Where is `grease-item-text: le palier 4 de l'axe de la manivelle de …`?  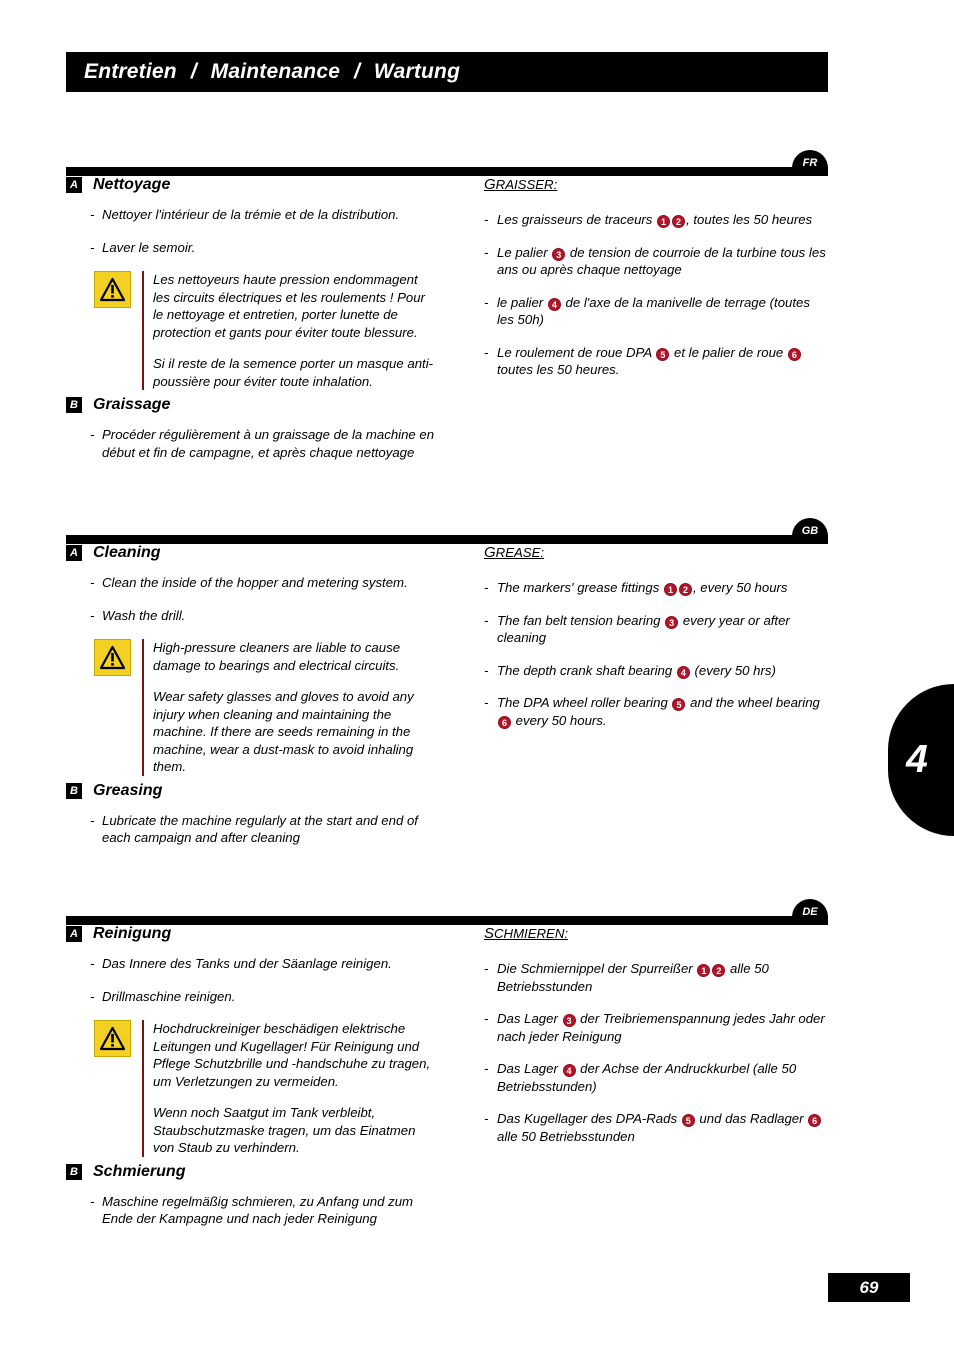 grease-item-text: le palier 4 de l'axe de la manivelle de … is located at coordinates (653, 311).